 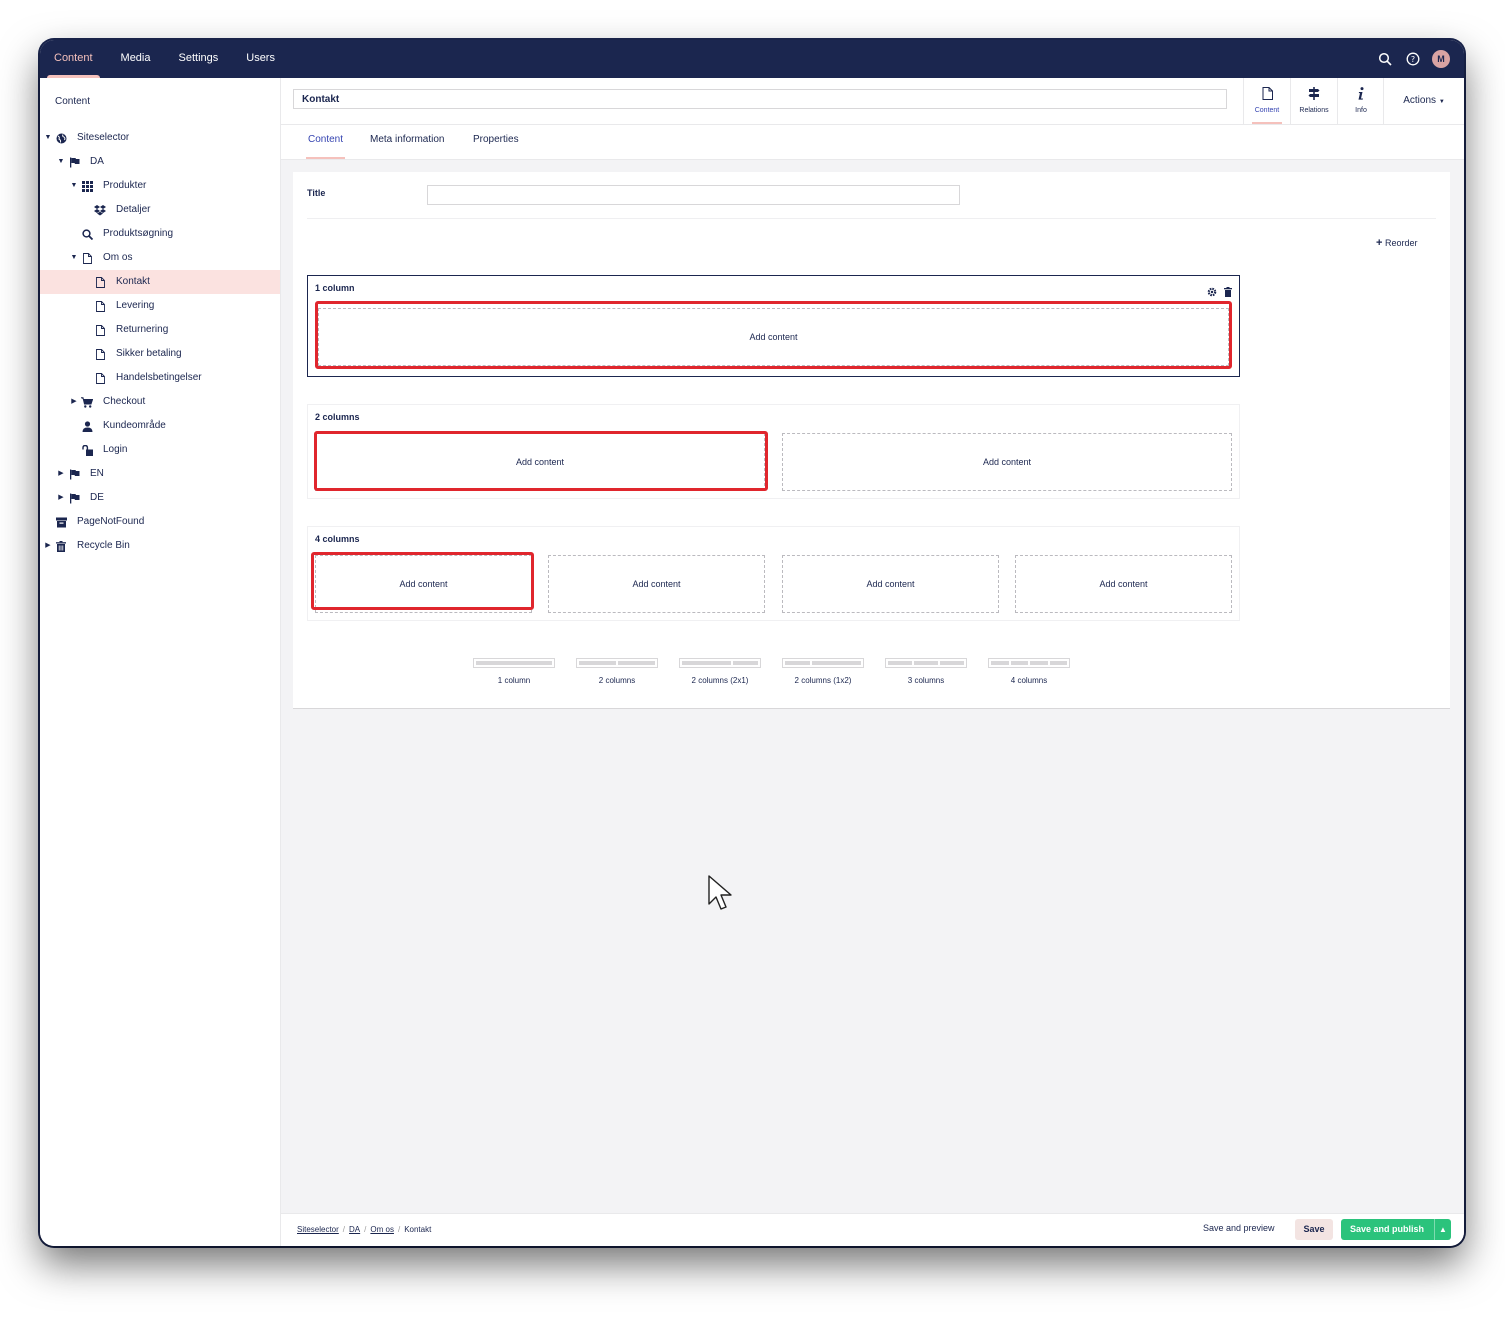 What do you see at coordinates (926, 671) in the screenshot?
I see `layout-3-columns: 3 columns` at bounding box center [926, 671].